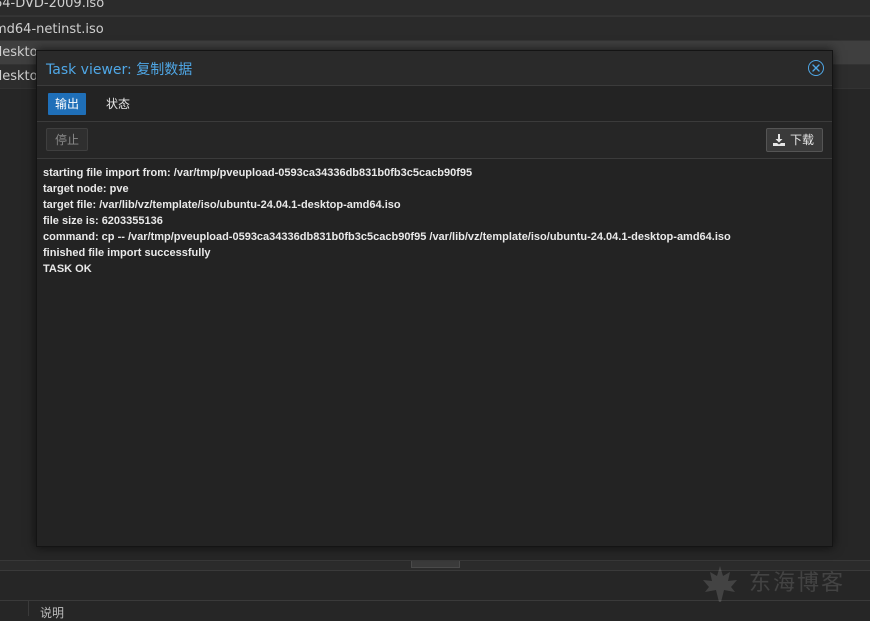 The height and width of the screenshot is (621, 870). I want to click on download-icon, so click(778, 140).